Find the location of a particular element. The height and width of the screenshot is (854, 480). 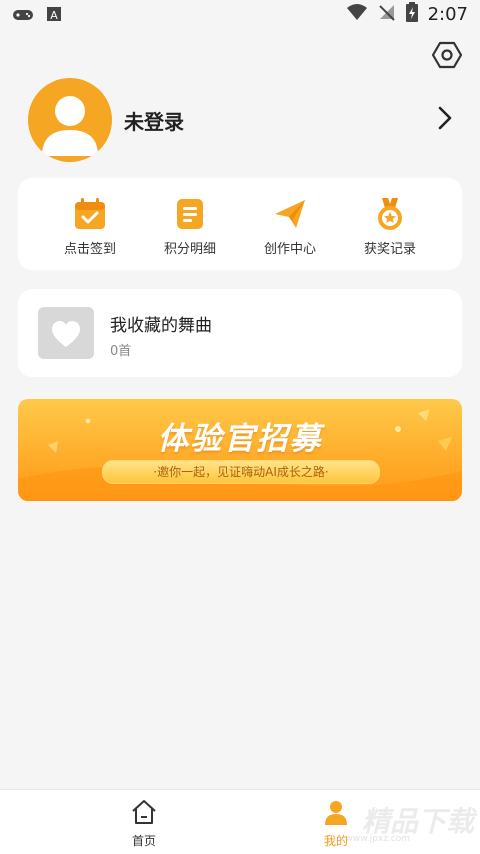

points-detail-label: 积分明细 is located at coordinates (189, 249).